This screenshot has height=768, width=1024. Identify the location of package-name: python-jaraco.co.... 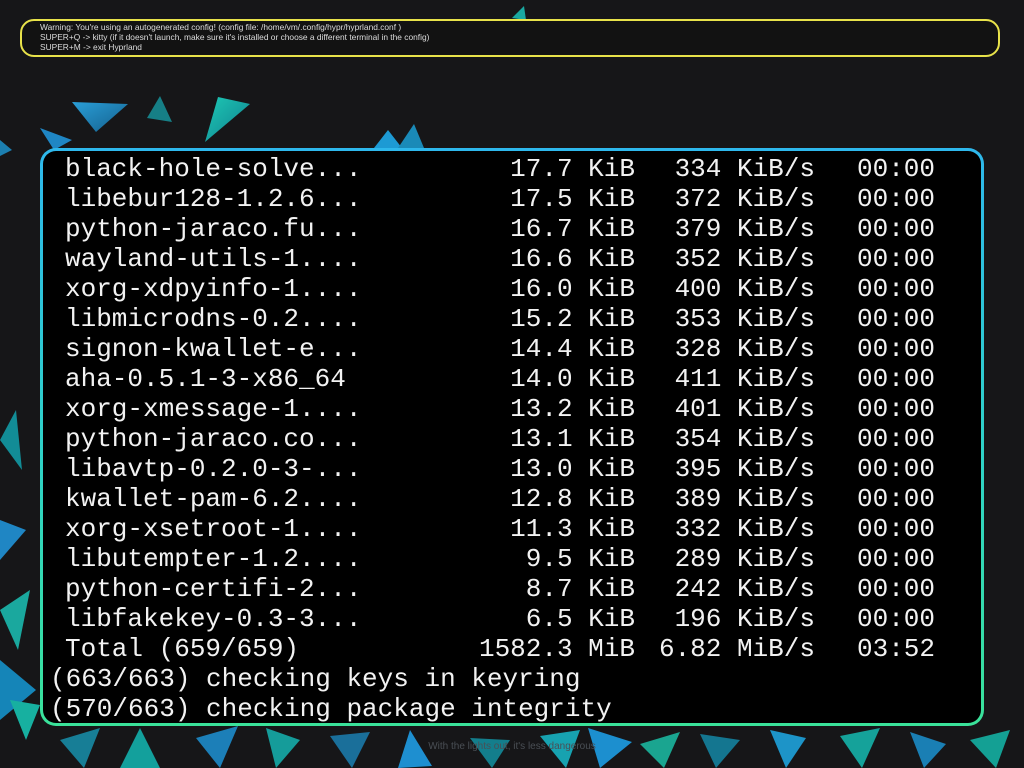
(213, 439).